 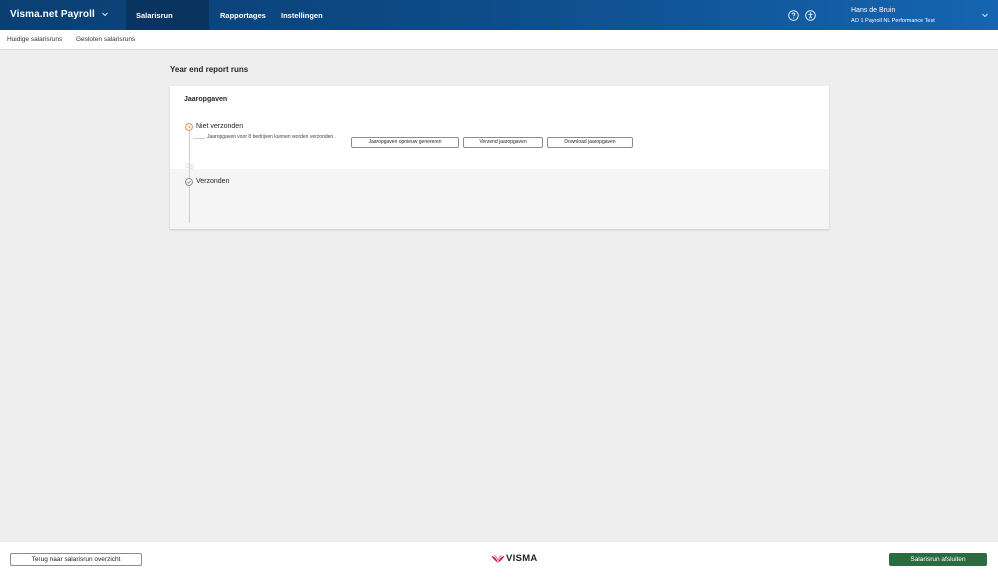 I want to click on app-brand: Visma.net Payroll, so click(x=52, y=14).